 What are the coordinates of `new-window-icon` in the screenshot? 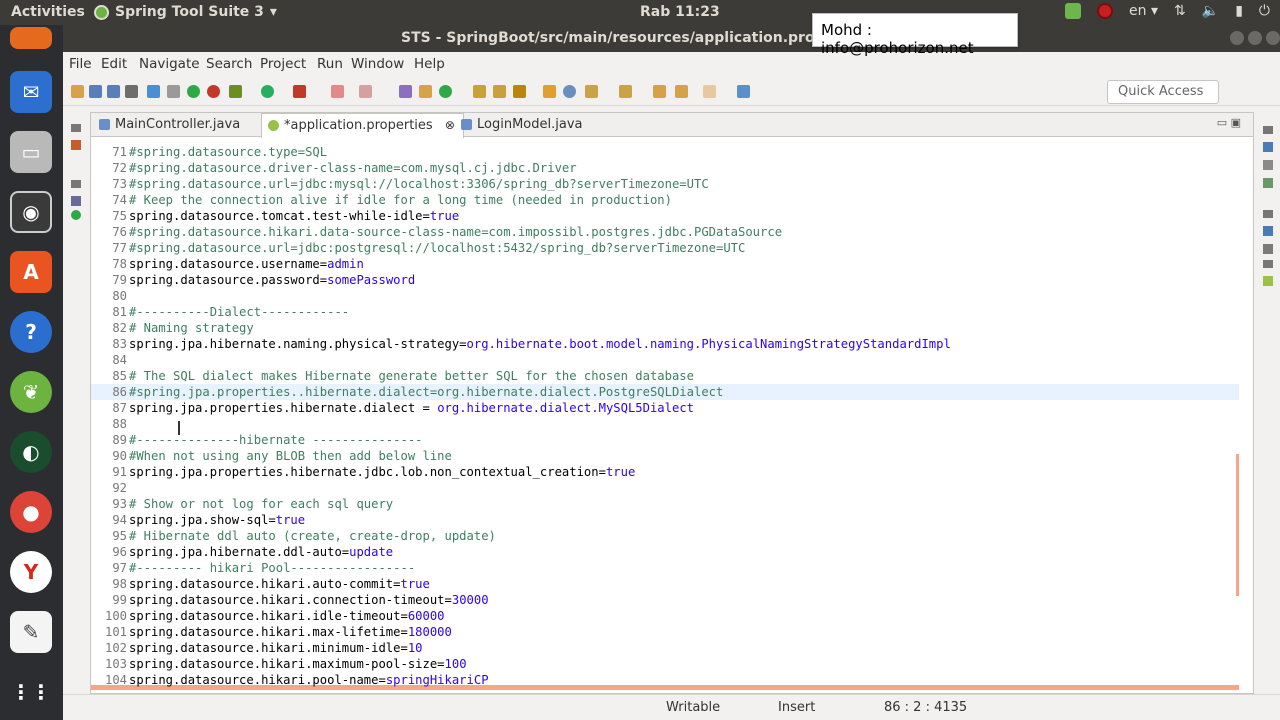 It's located at (743, 91).